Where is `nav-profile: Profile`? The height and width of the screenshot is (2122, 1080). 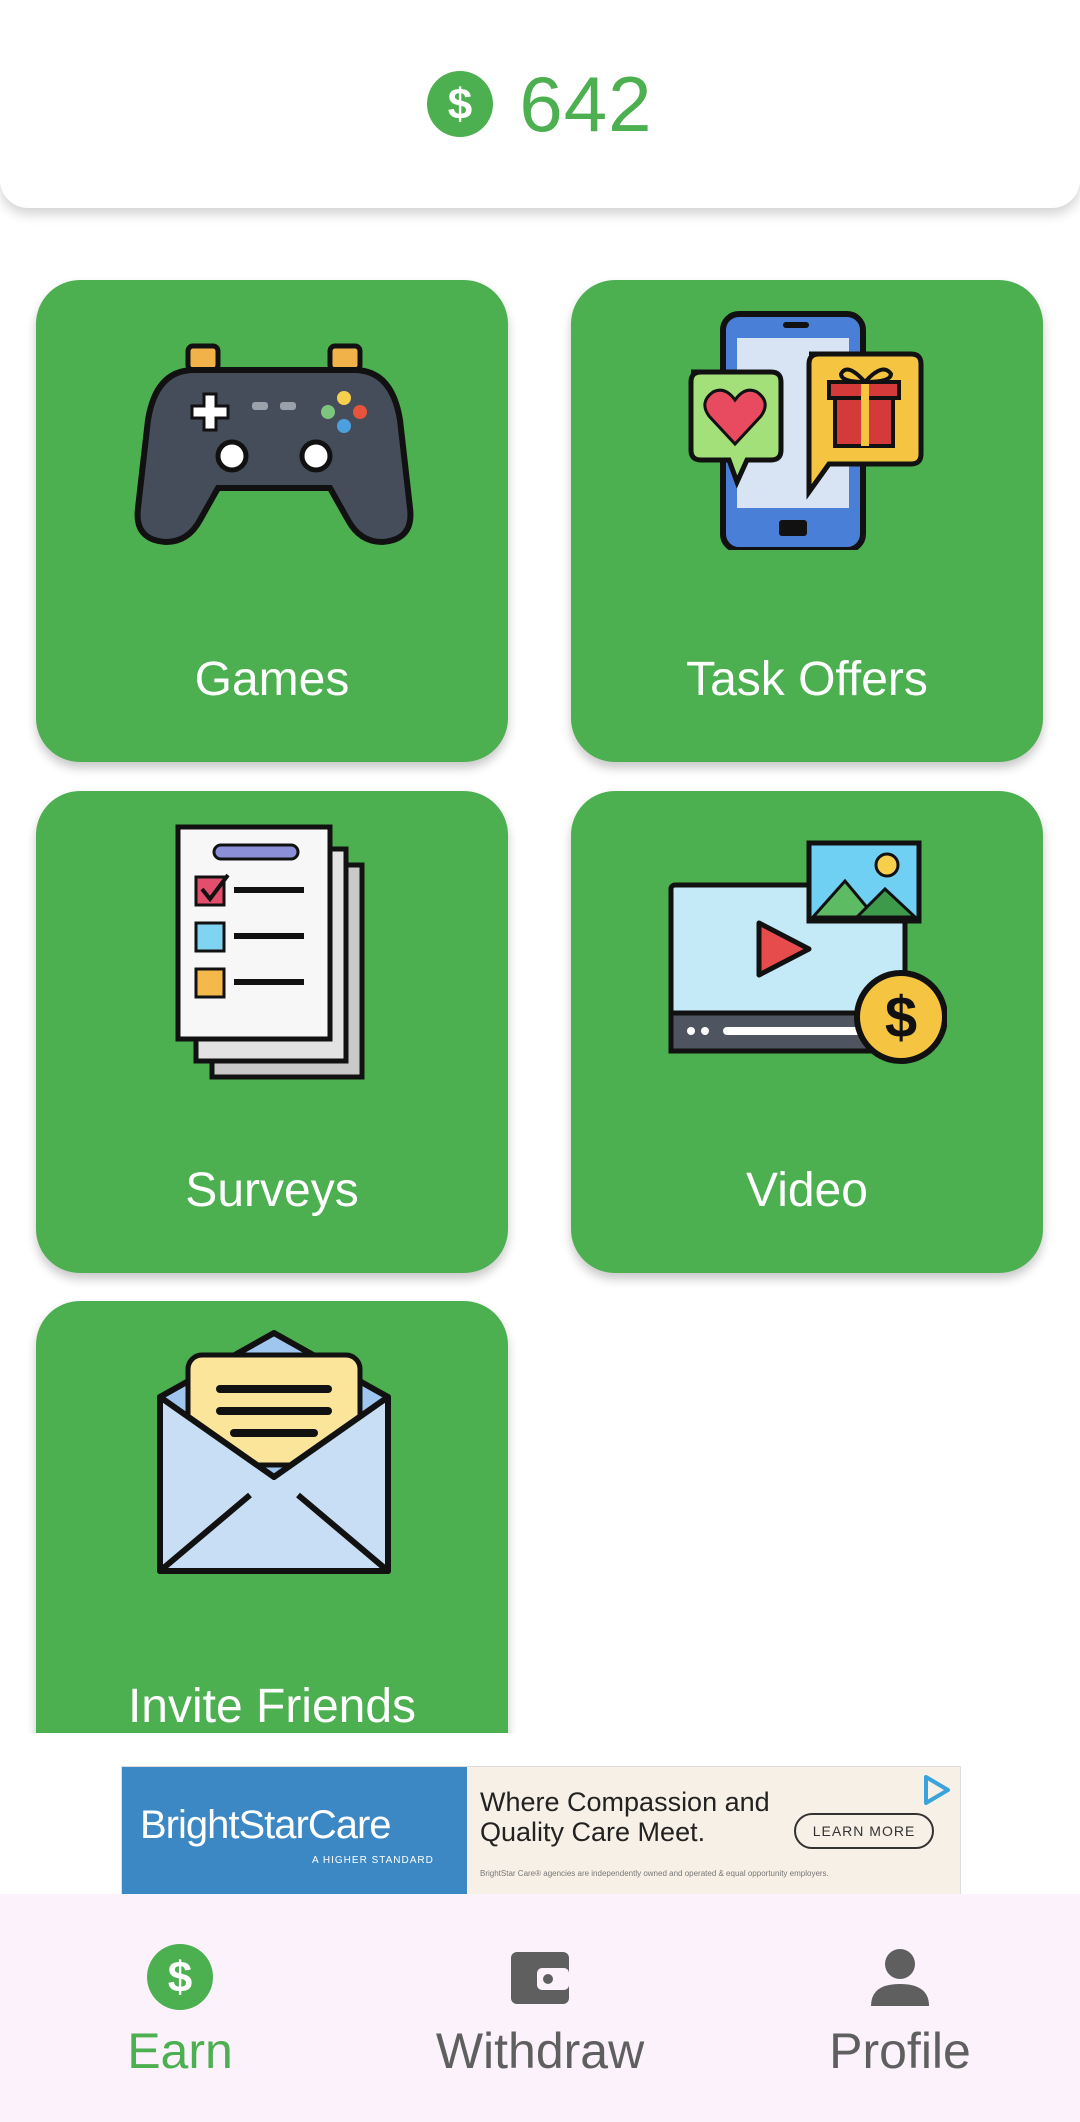 nav-profile: Profile is located at coordinates (900, 2008).